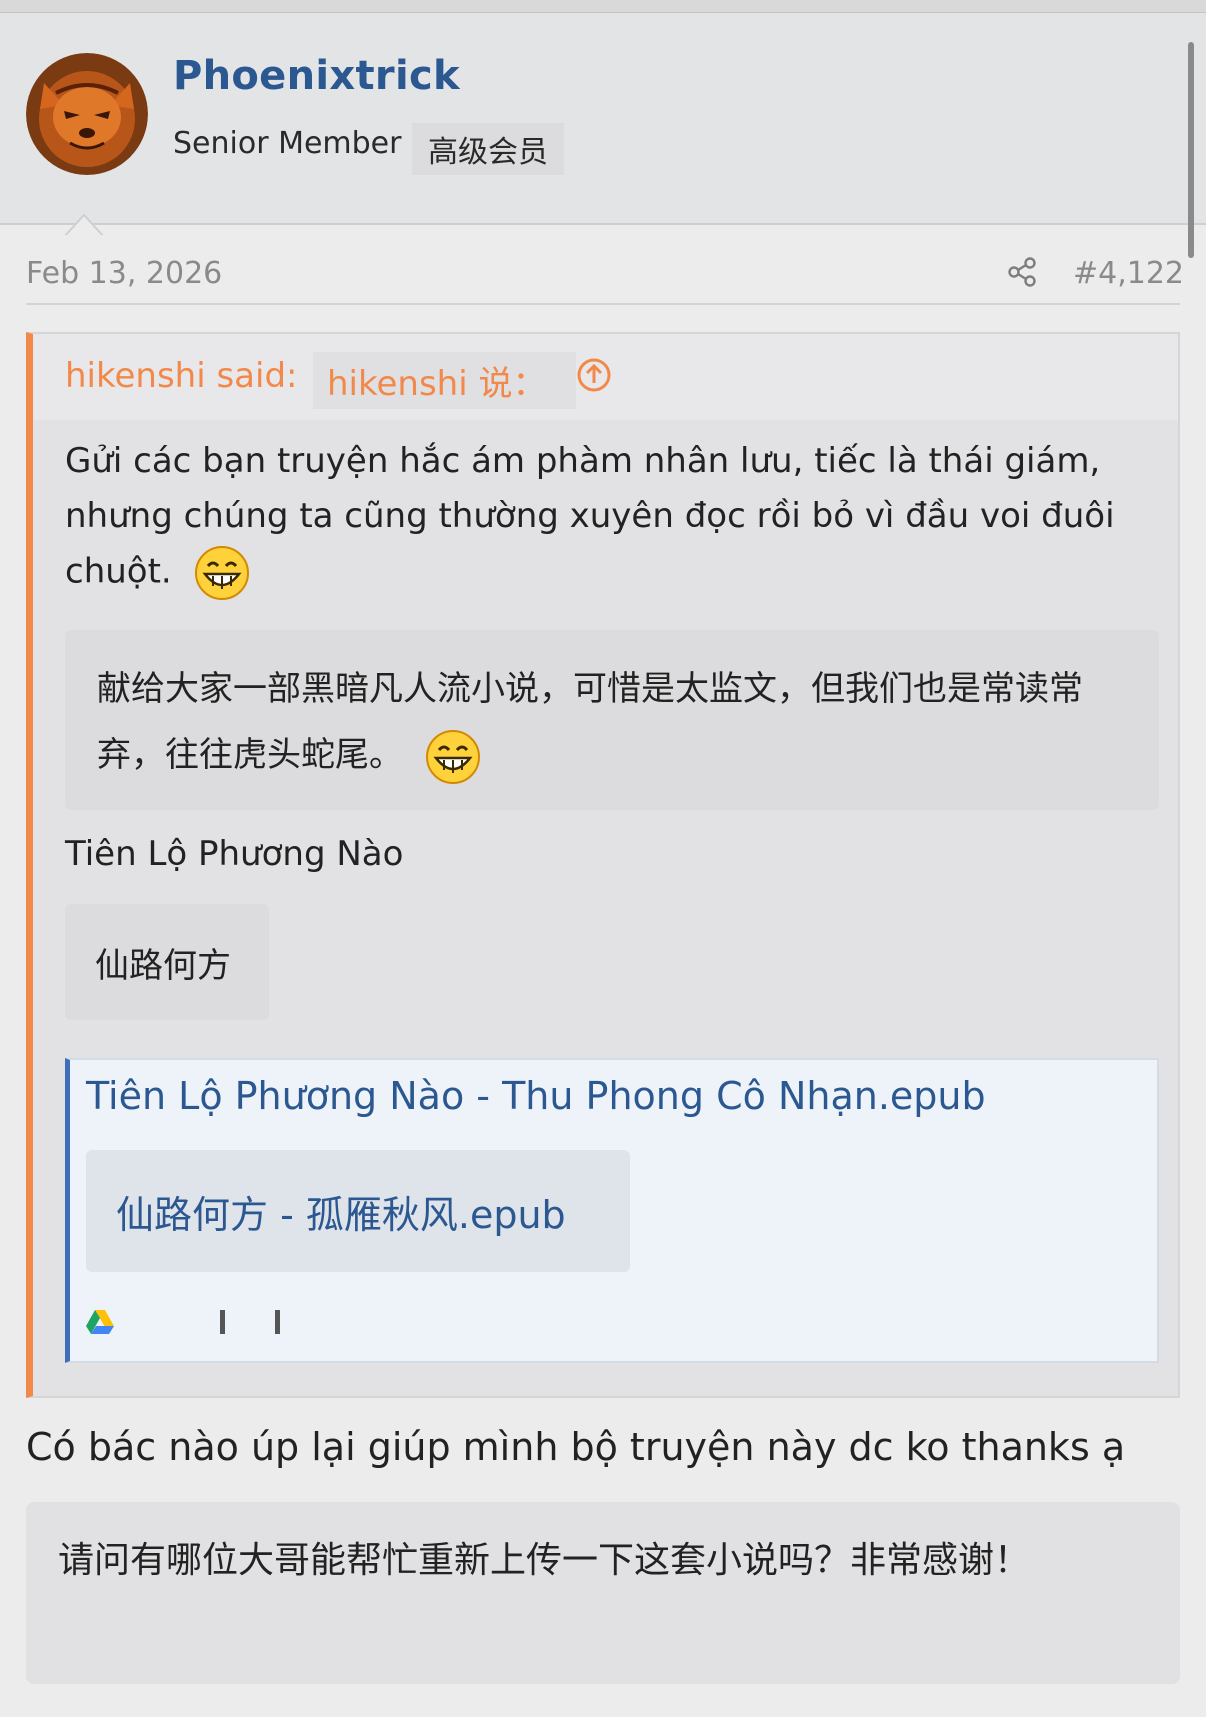  Describe the element at coordinates (590, 722) in the screenshot. I see `quote-text-cn-content: 献给大家一部黑暗凡人流小说，可惜是太监文，但我们也是常读常弃，往往虎头蛇尾。` at that location.